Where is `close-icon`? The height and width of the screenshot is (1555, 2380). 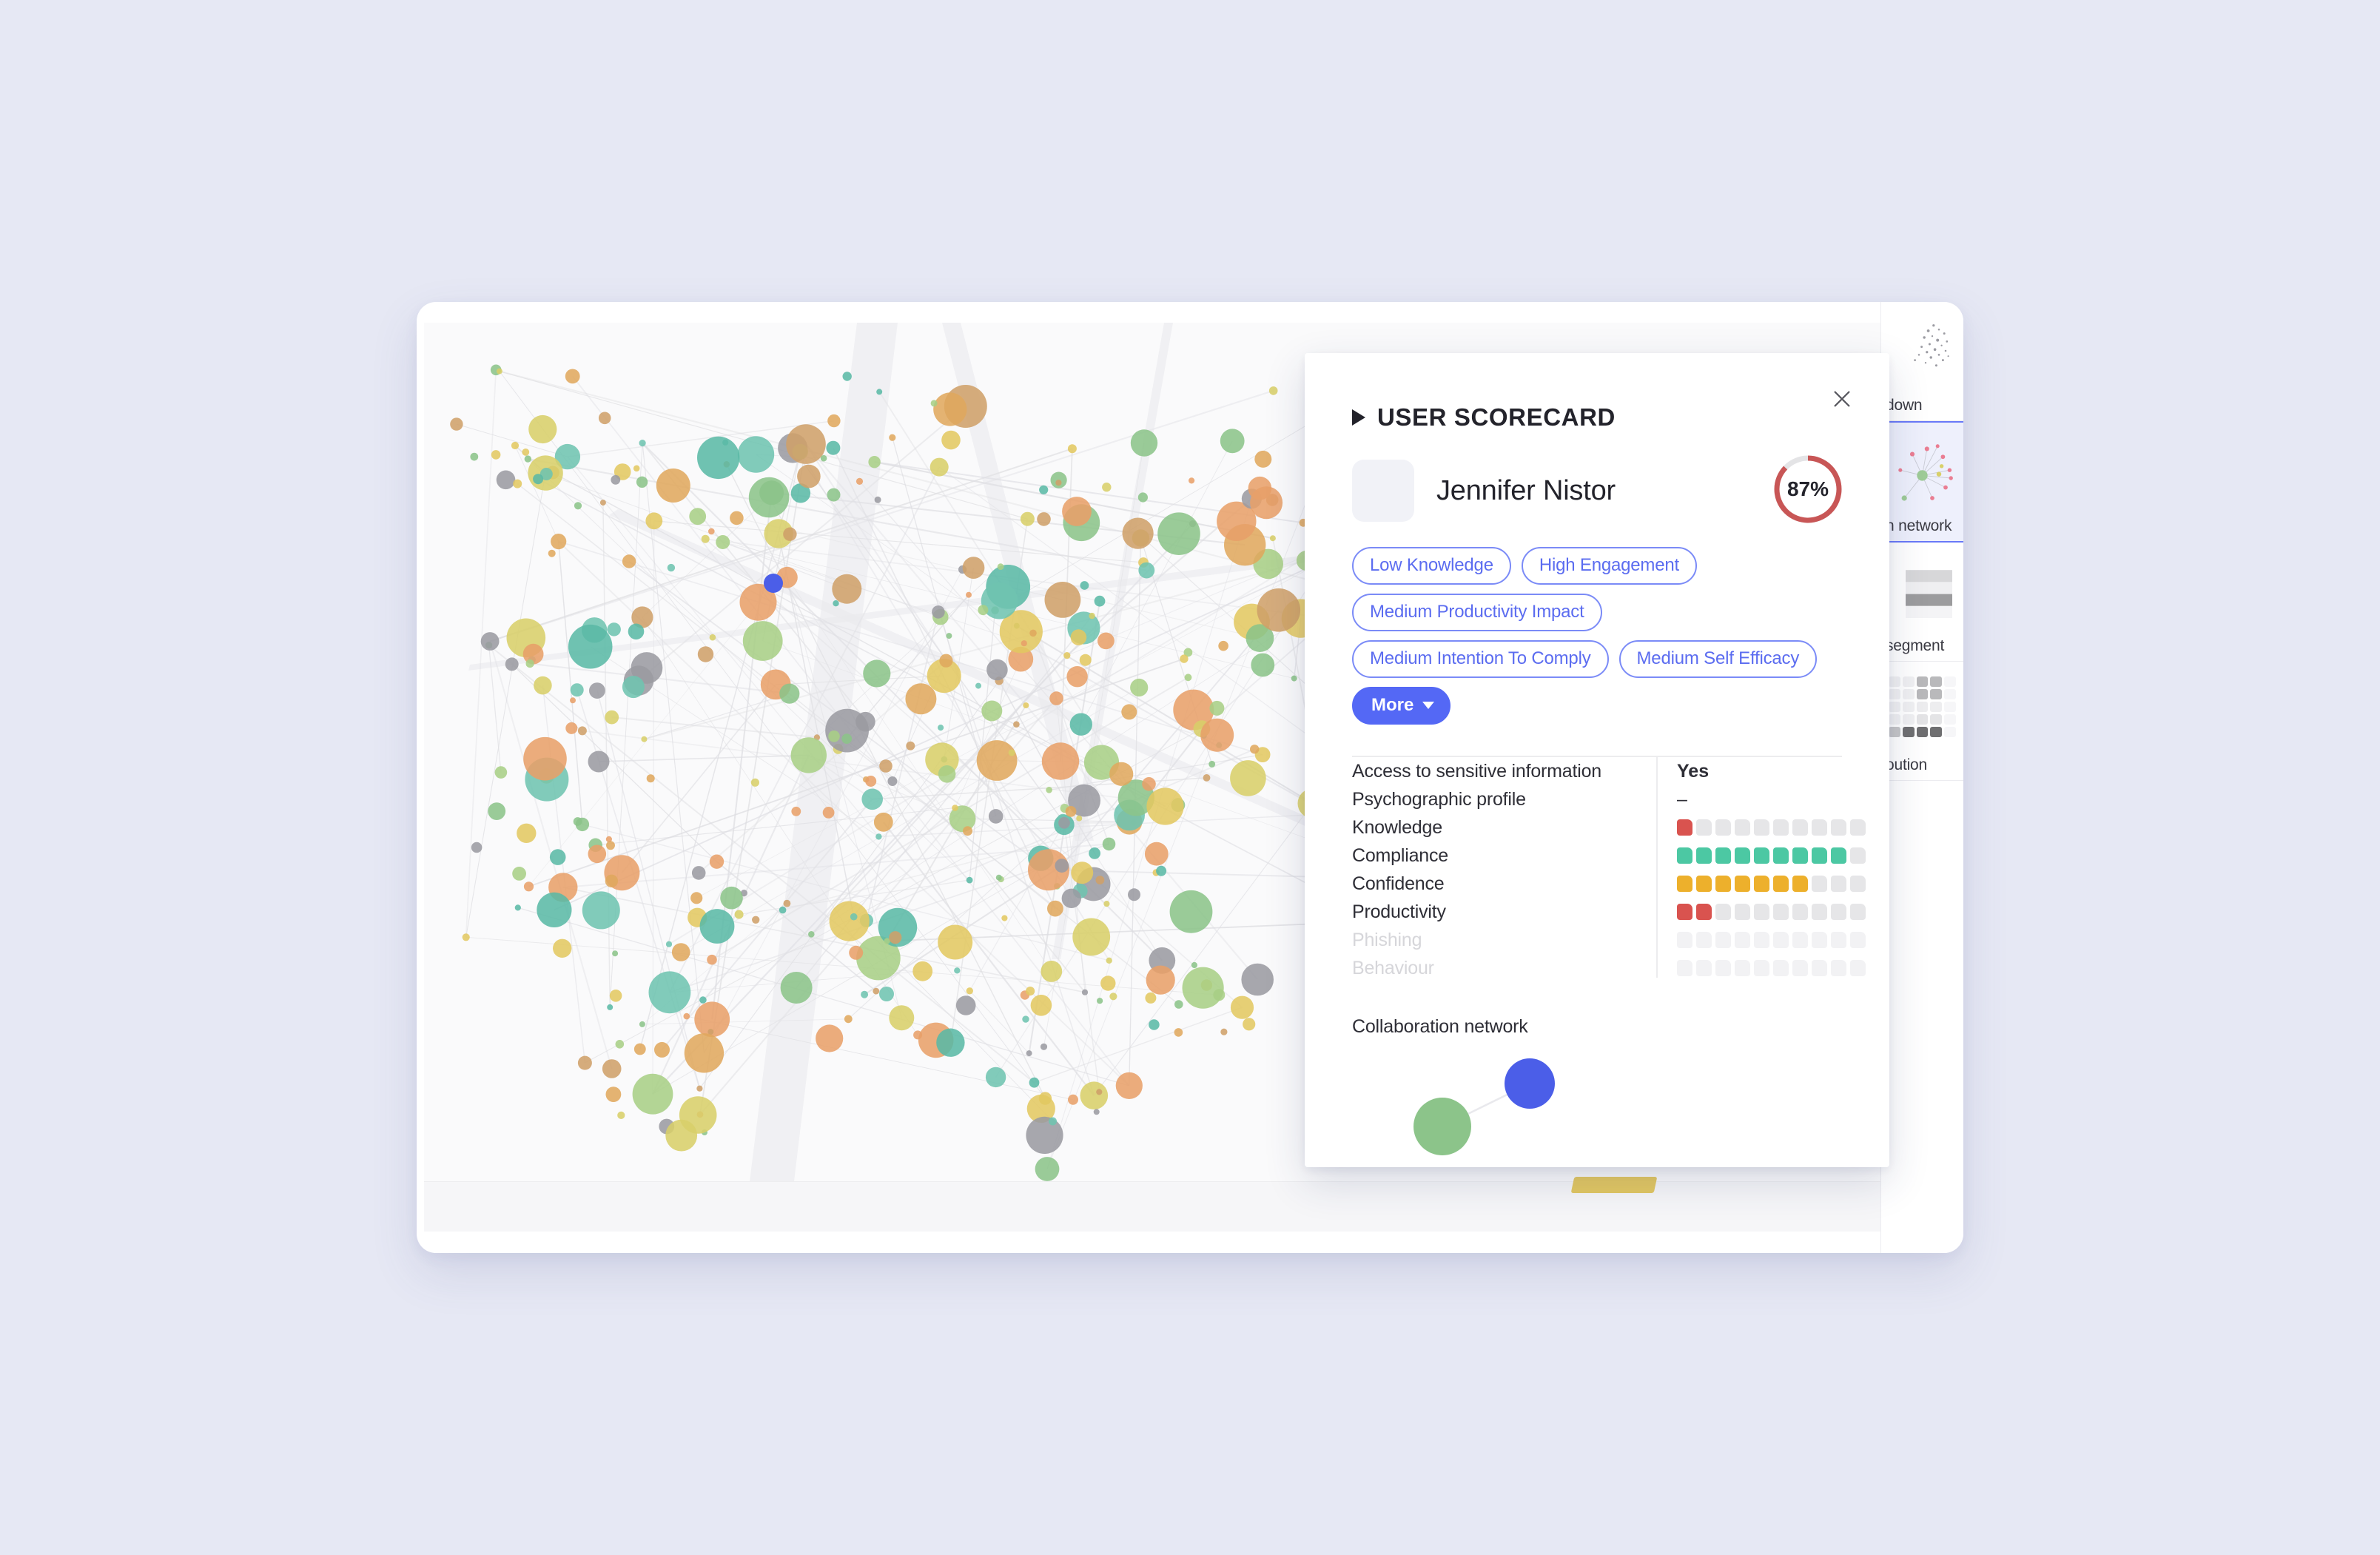
close-icon is located at coordinates (1842, 399).